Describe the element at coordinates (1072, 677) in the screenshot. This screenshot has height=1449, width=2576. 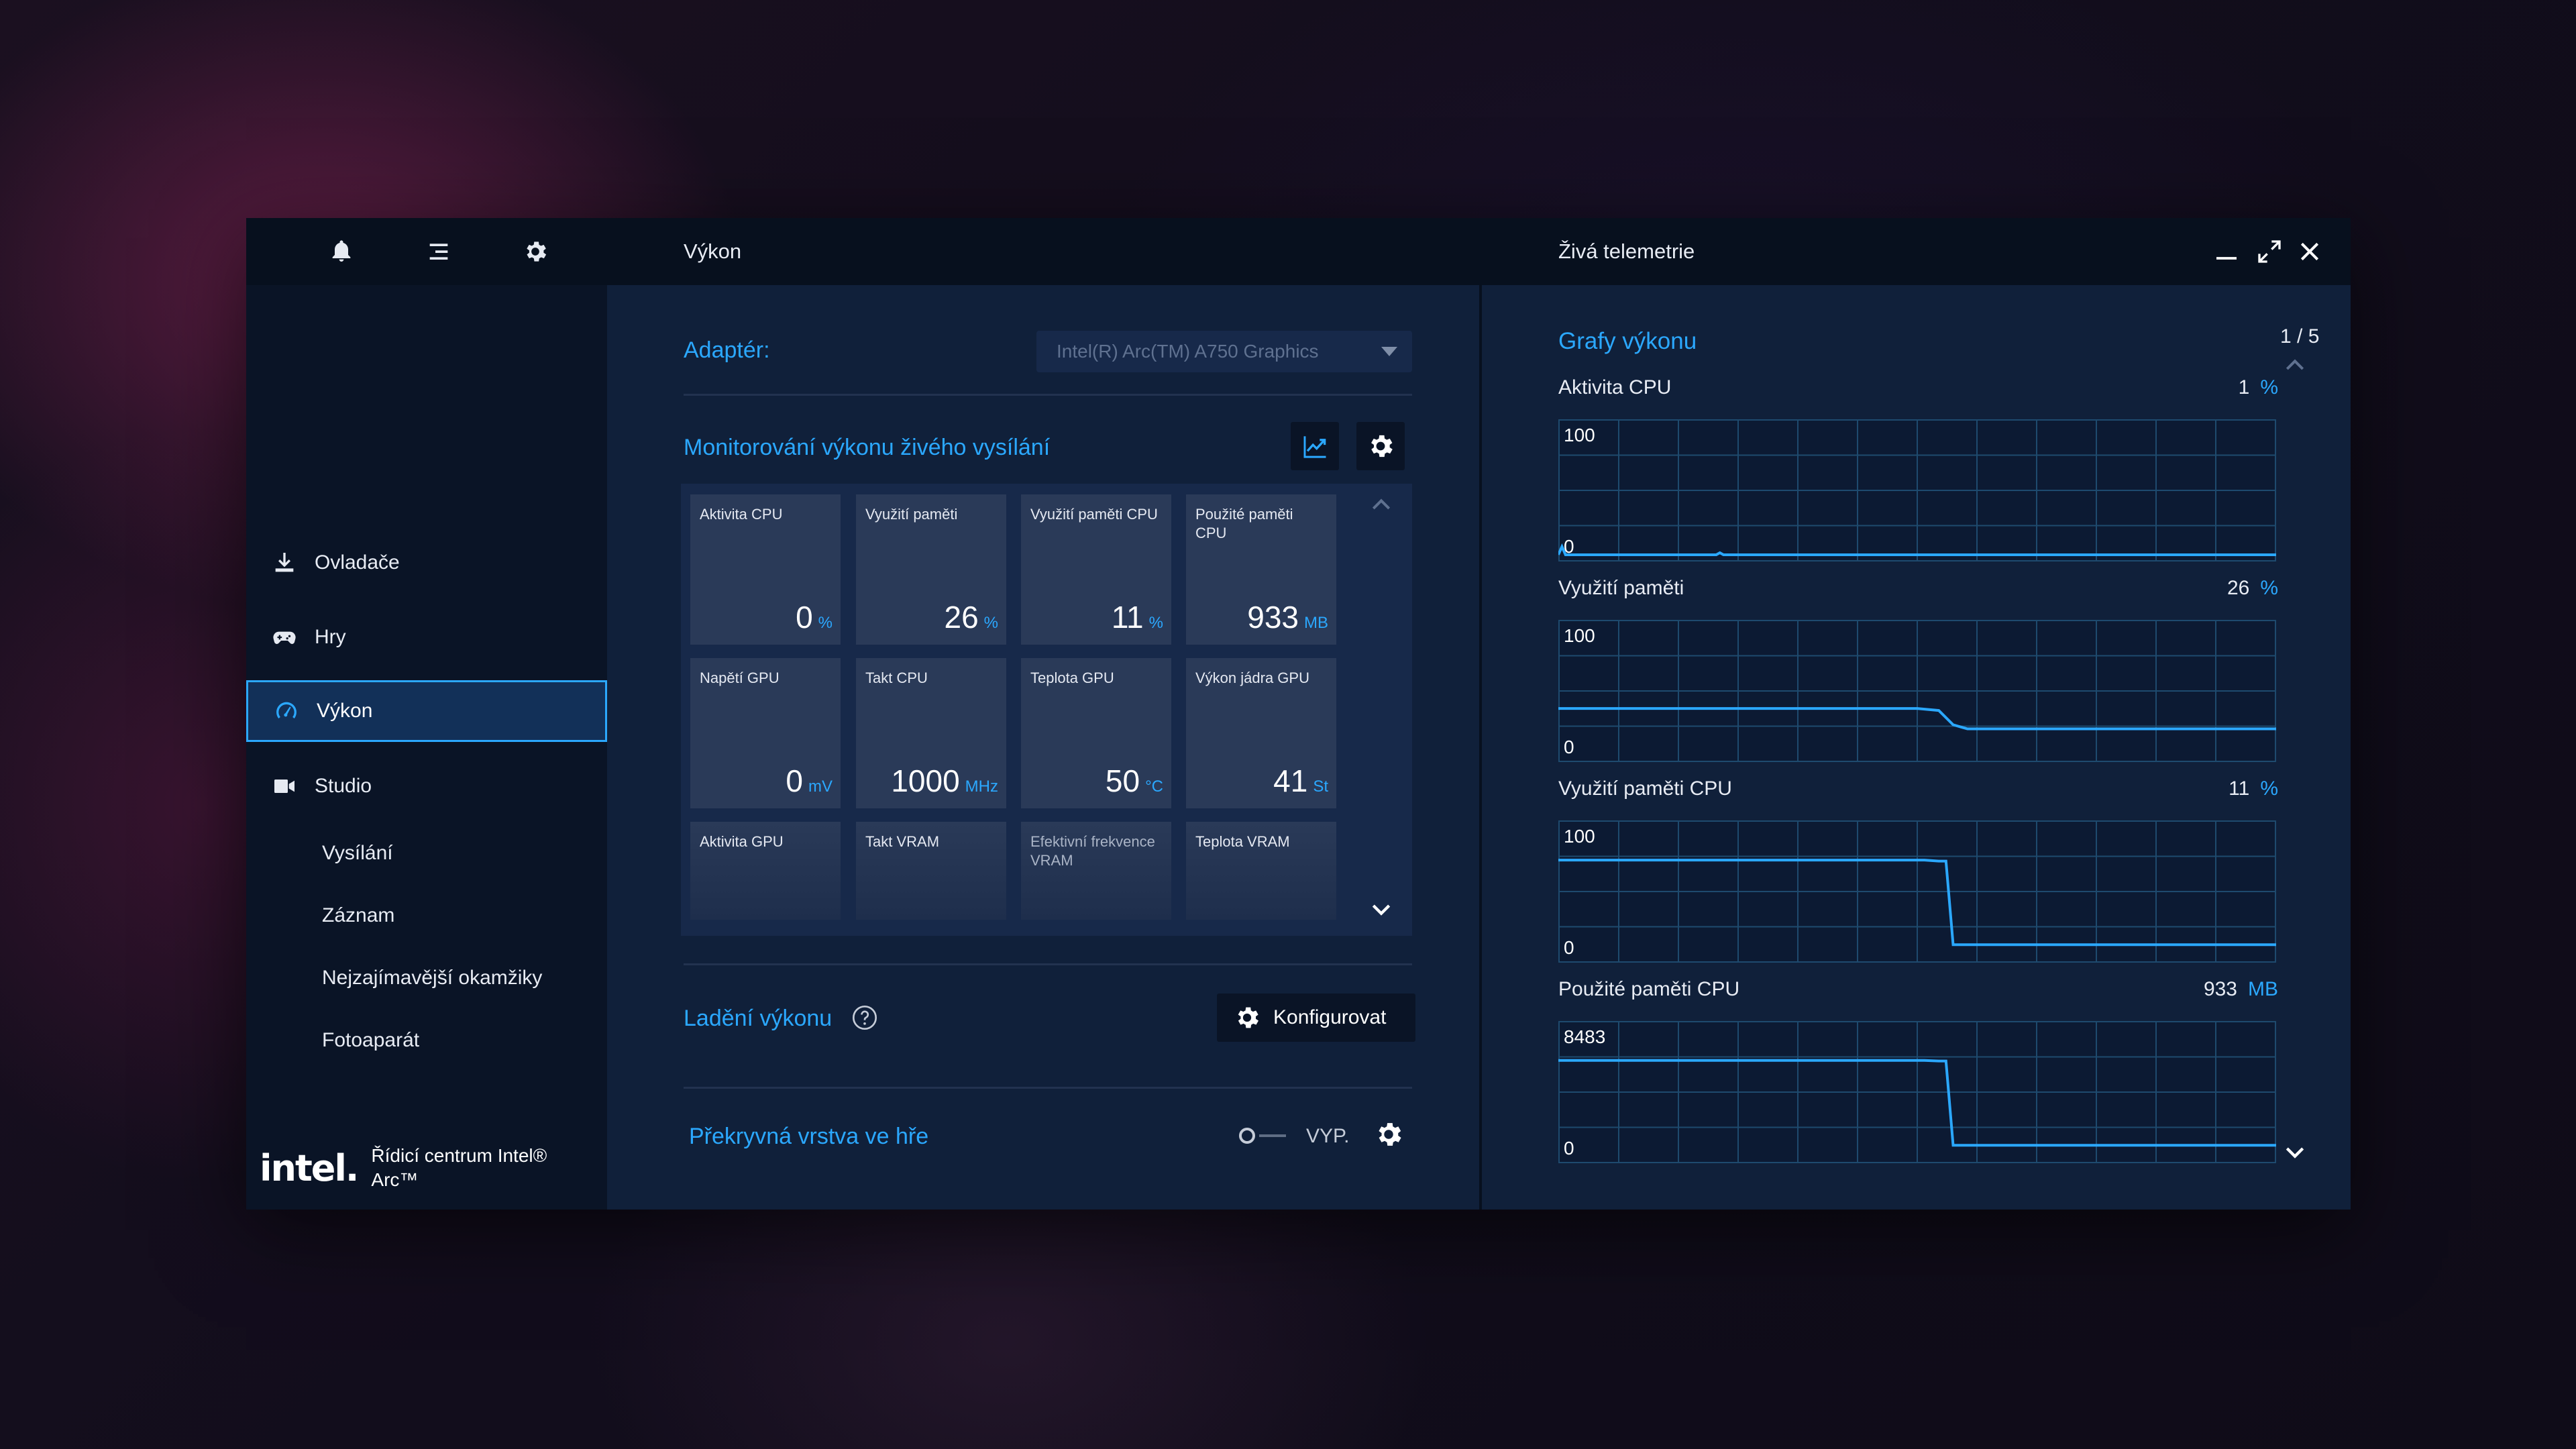
I see `tile-name: Teplota GPU` at that location.